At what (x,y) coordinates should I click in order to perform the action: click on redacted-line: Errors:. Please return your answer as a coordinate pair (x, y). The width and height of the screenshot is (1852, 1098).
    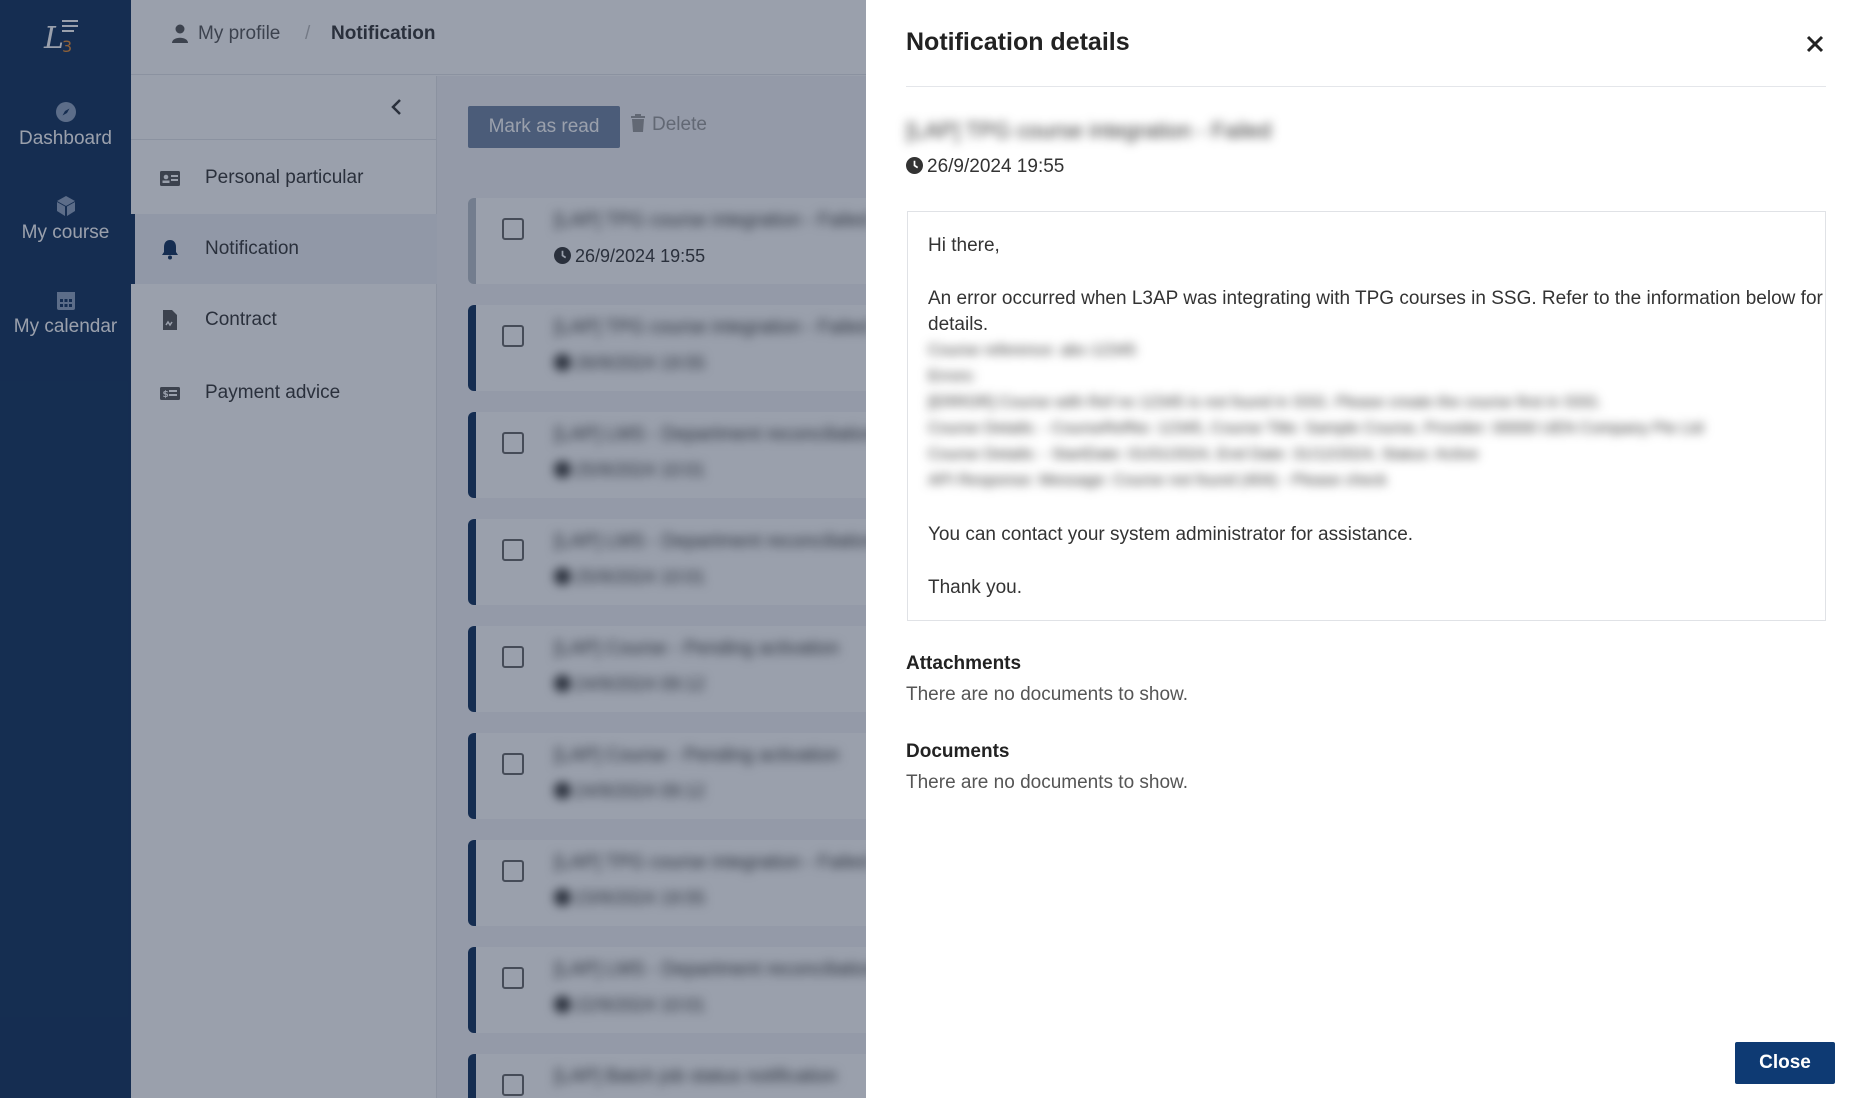
    Looking at the image, I should click on (952, 376).